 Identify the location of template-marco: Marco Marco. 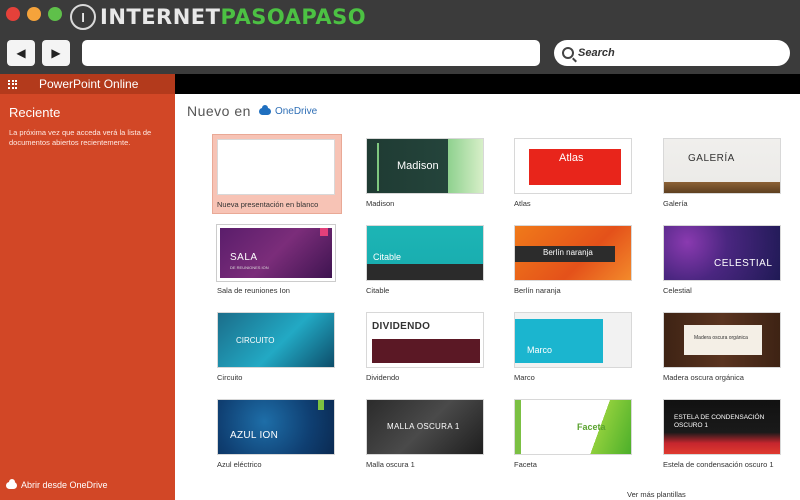
(576, 347).